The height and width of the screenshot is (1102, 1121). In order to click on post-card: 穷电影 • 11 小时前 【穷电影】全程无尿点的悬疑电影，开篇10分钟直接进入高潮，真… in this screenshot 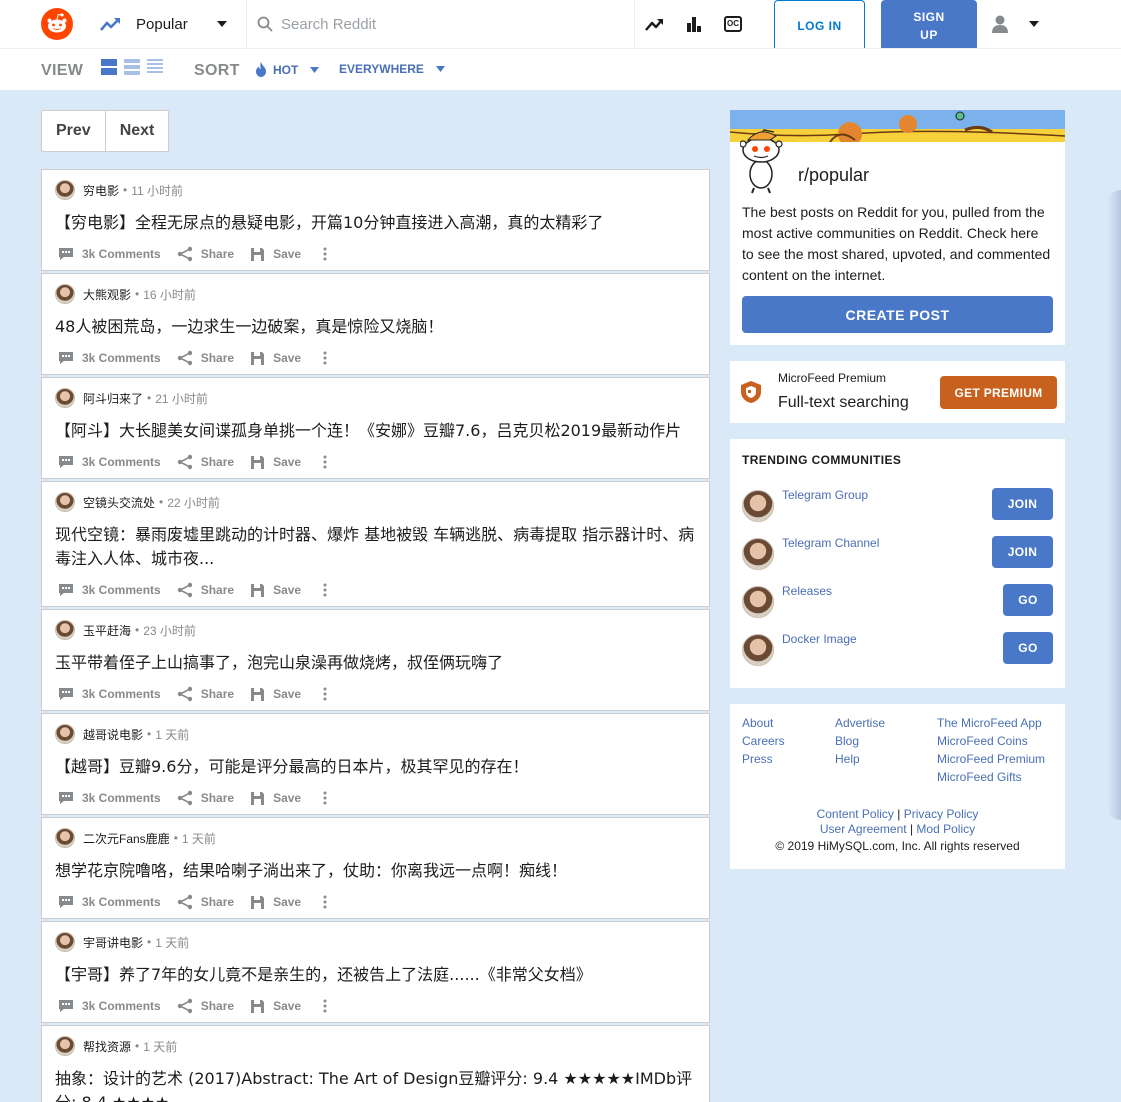, I will do `click(375, 220)`.